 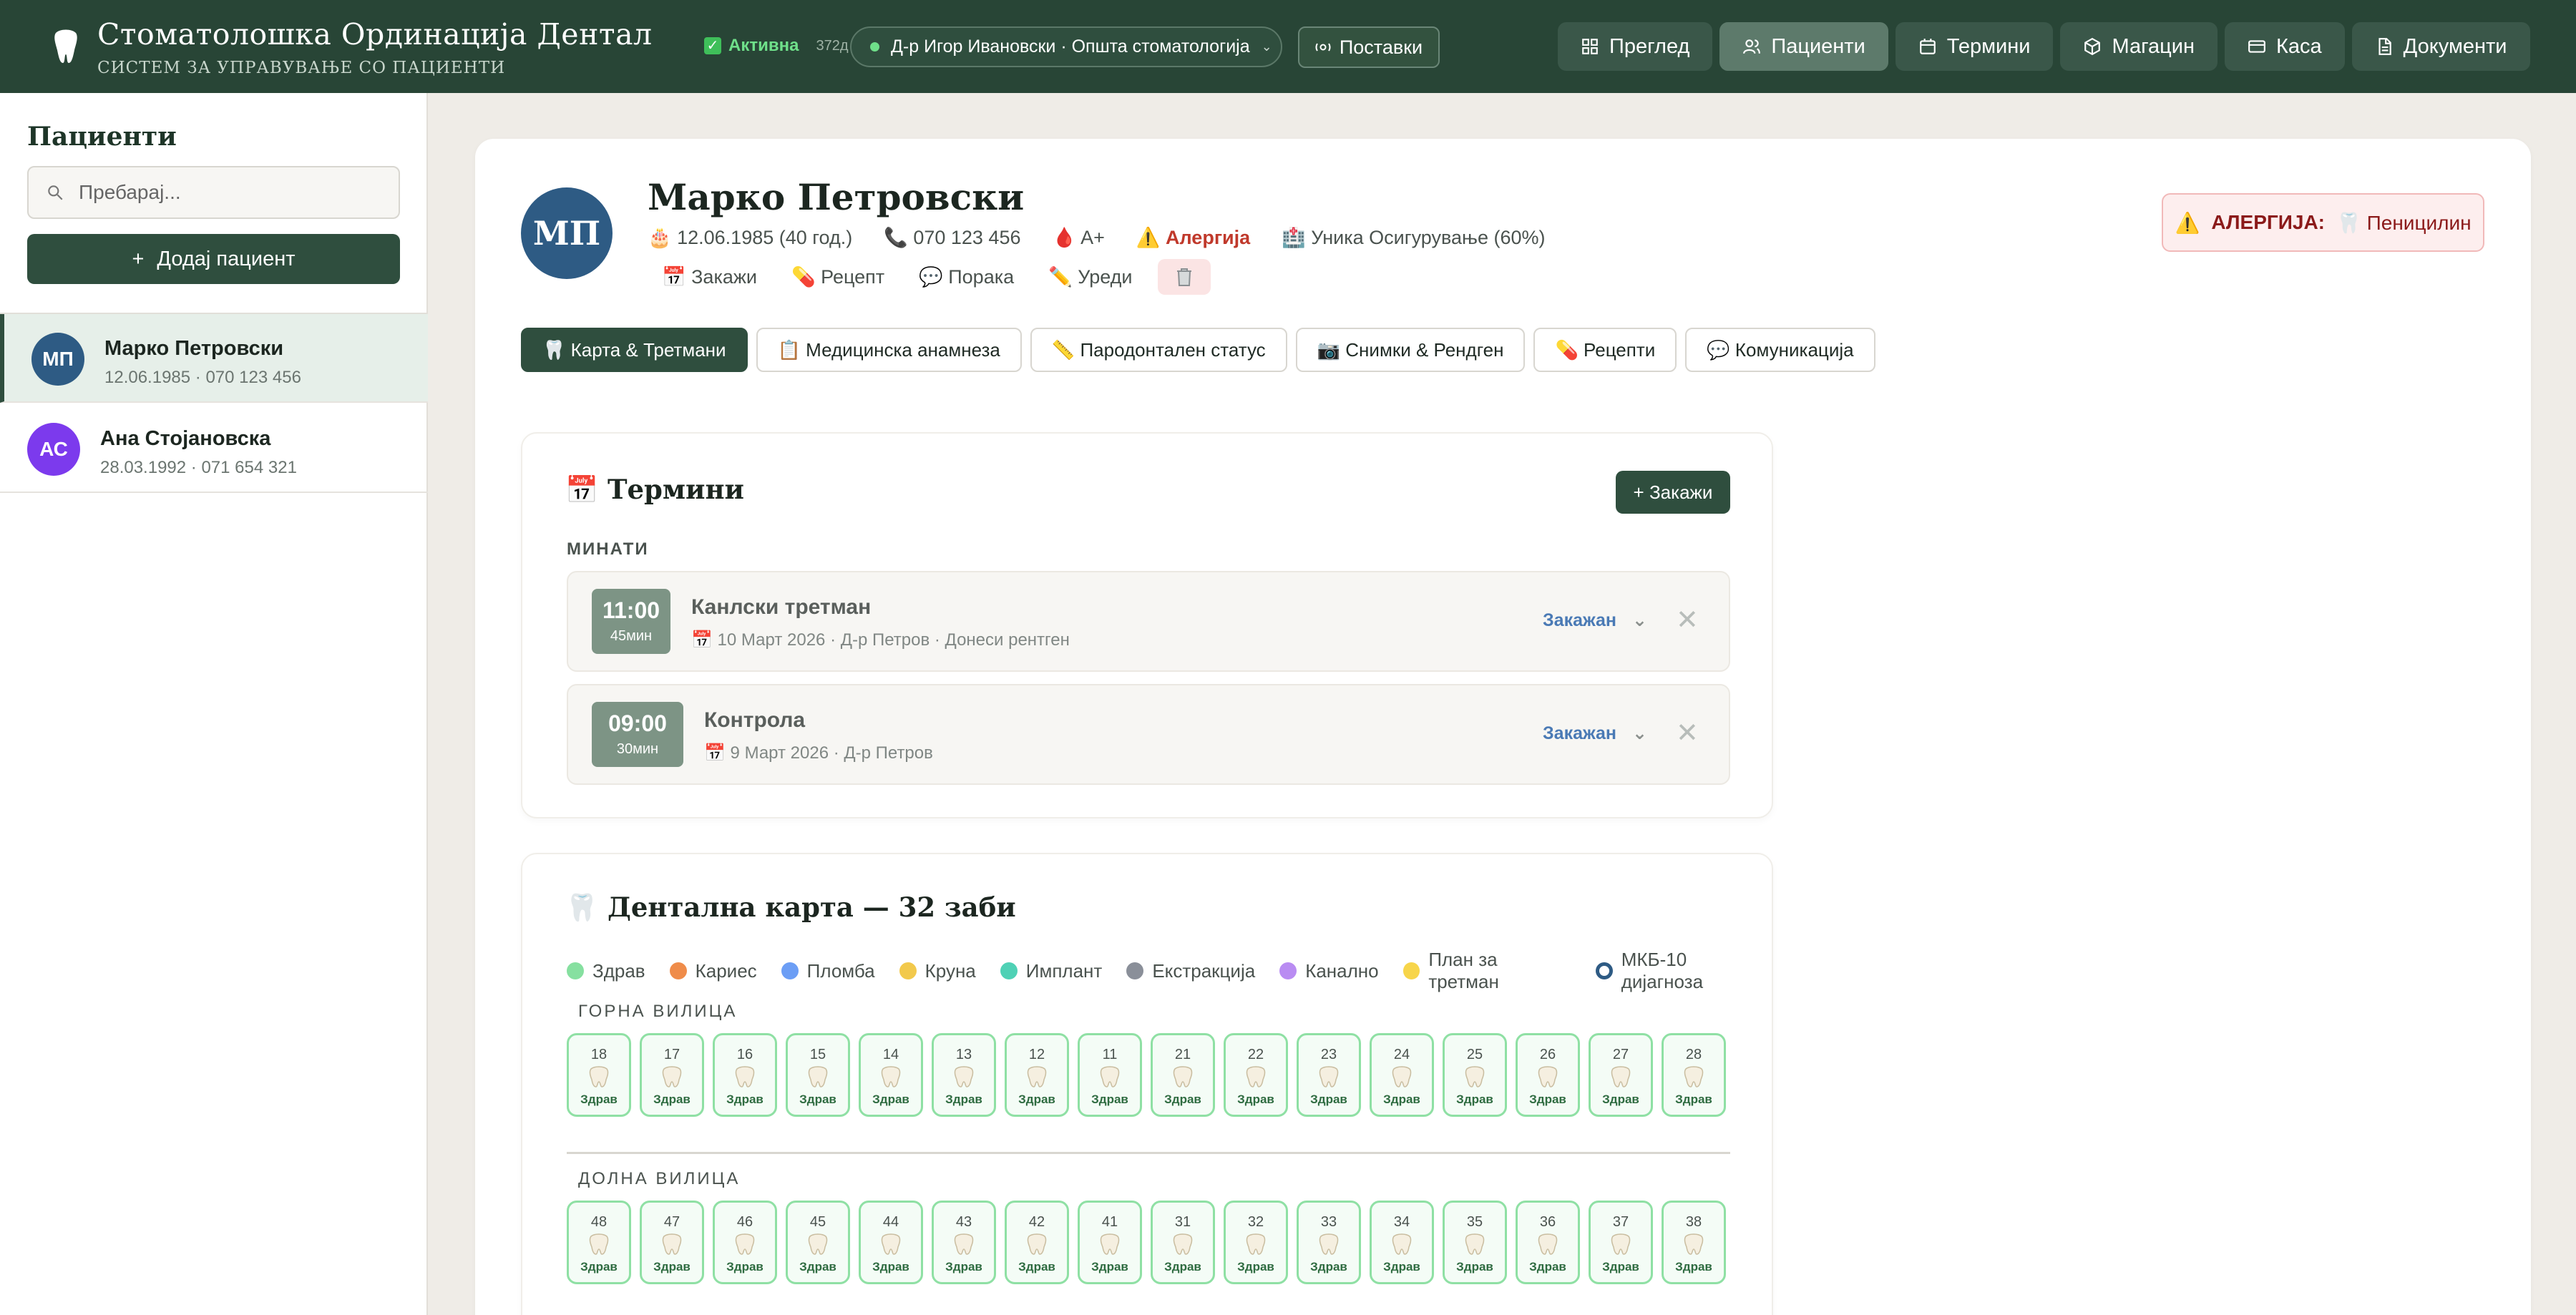 I want to click on time-value: 11:00, so click(x=631, y=610).